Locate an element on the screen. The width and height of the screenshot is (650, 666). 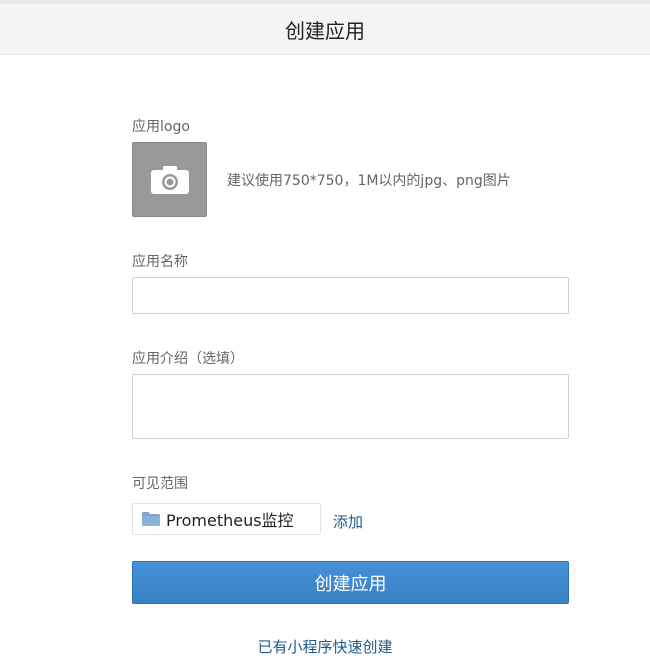
camera-icon is located at coordinates (169, 179).